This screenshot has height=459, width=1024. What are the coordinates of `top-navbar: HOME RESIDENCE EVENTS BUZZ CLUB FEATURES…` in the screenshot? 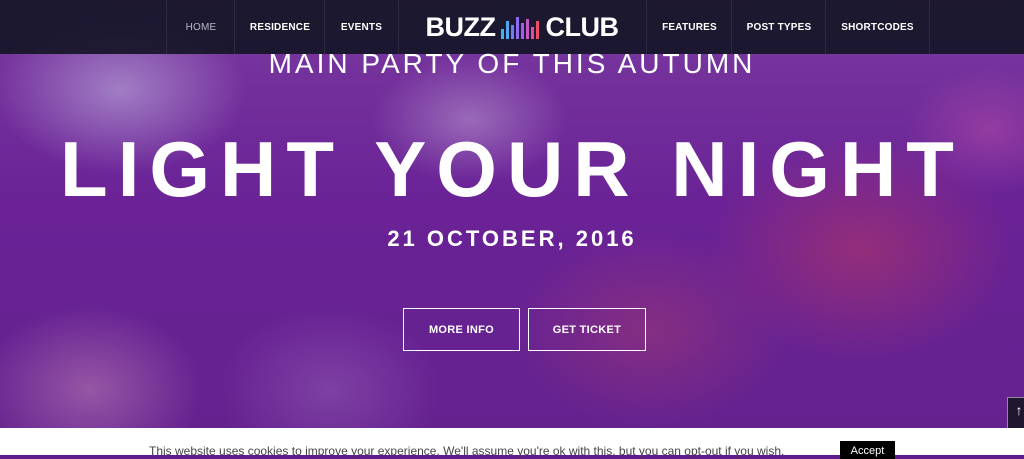 It's located at (512, 27).